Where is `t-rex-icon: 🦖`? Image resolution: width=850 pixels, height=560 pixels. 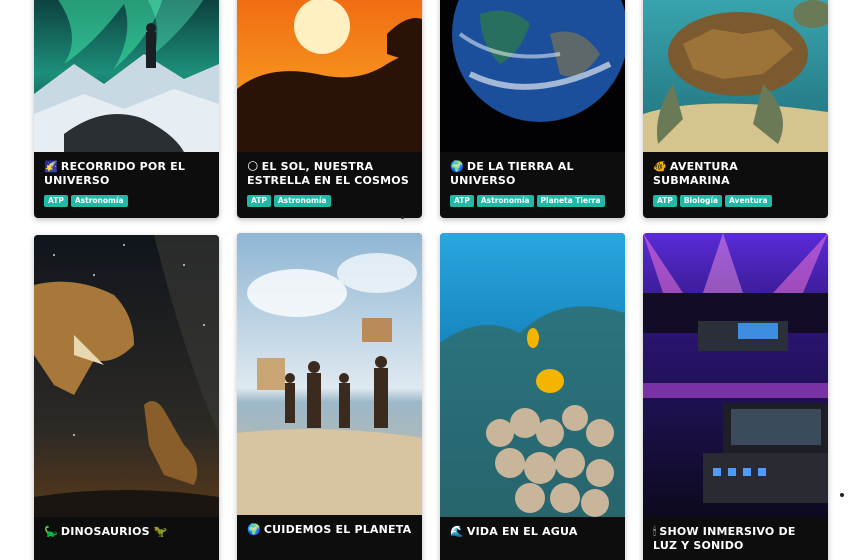 t-rex-icon: 🦖 is located at coordinates (160, 531).